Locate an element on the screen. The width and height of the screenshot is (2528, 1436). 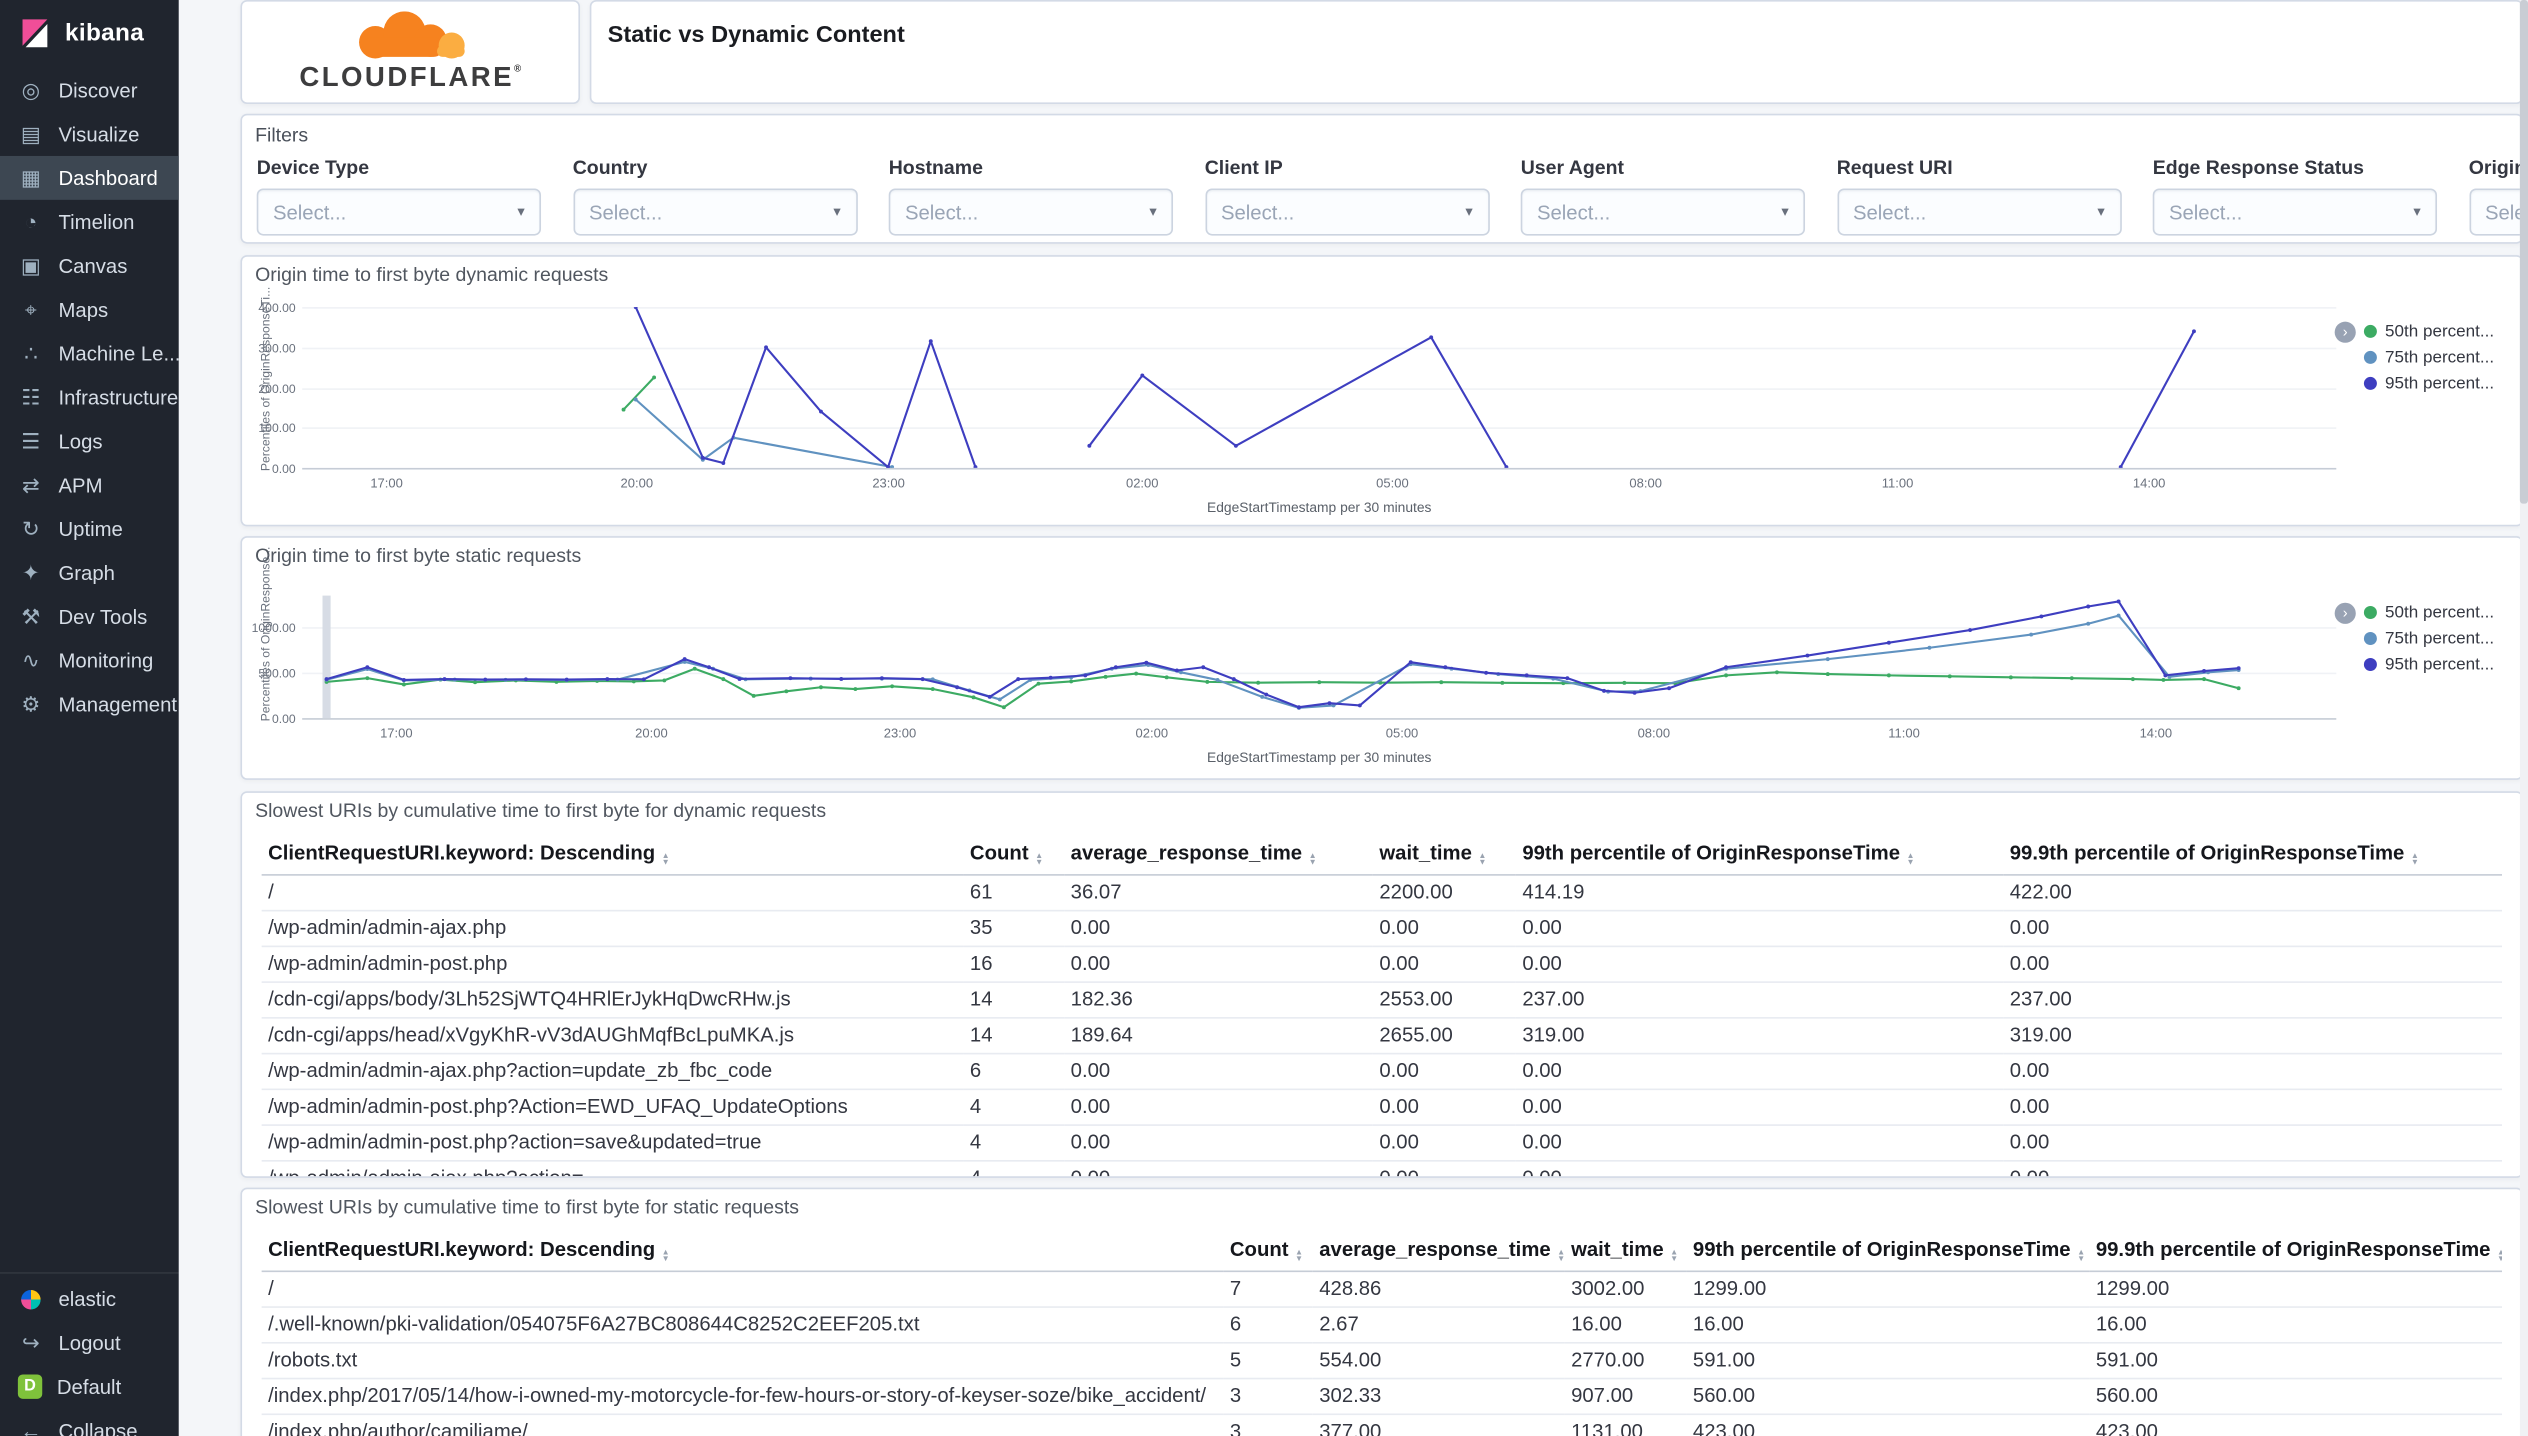
sidebar-item-discover: ◎ Discover is located at coordinates (89, 90).